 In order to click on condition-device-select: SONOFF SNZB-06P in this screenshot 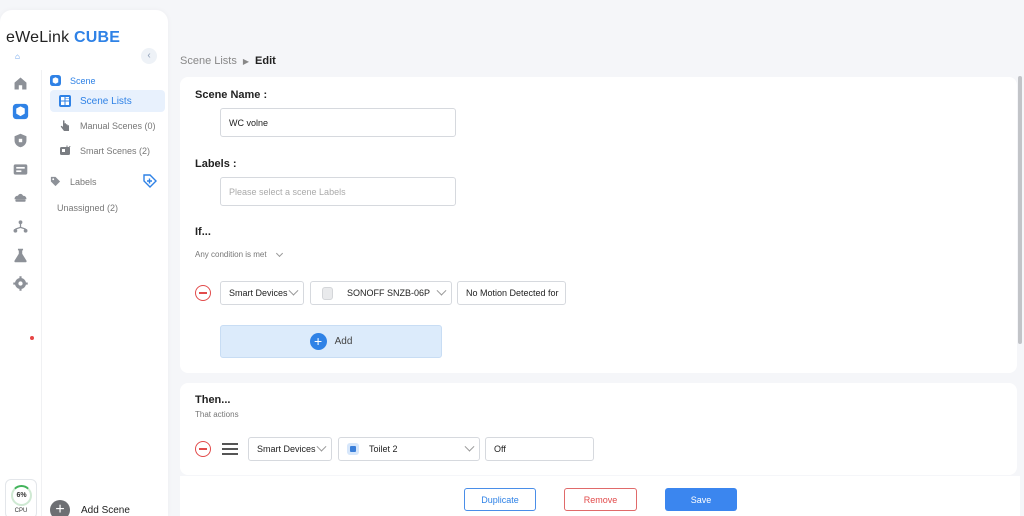, I will do `click(381, 293)`.